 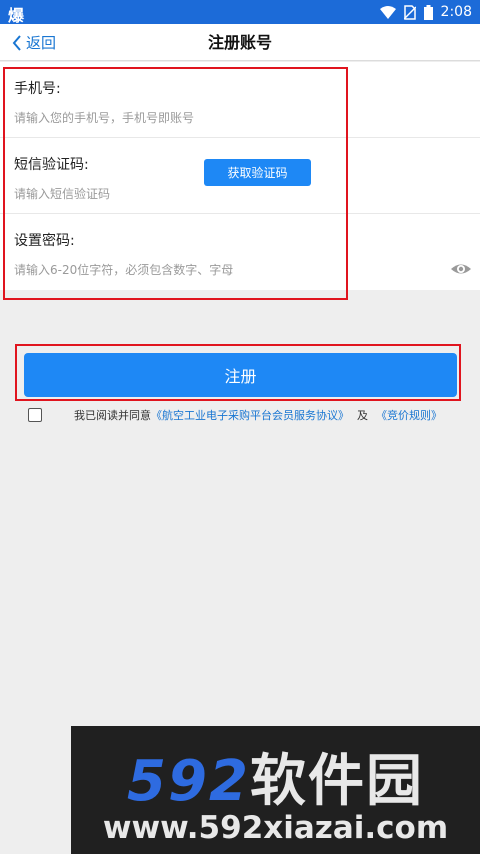 I want to click on app-notification-icon: 爆, so click(x=16, y=15).